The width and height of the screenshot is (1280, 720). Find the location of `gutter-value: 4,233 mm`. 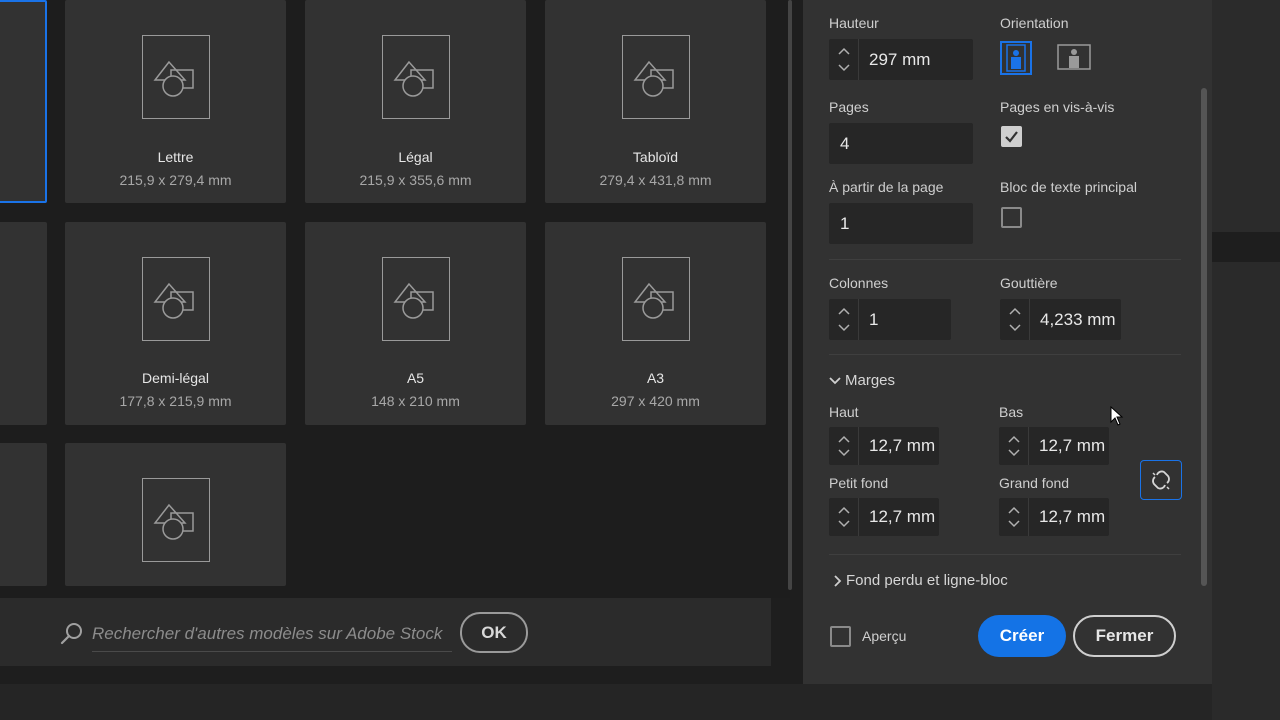

gutter-value: 4,233 mm is located at coordinates (1078, 319).